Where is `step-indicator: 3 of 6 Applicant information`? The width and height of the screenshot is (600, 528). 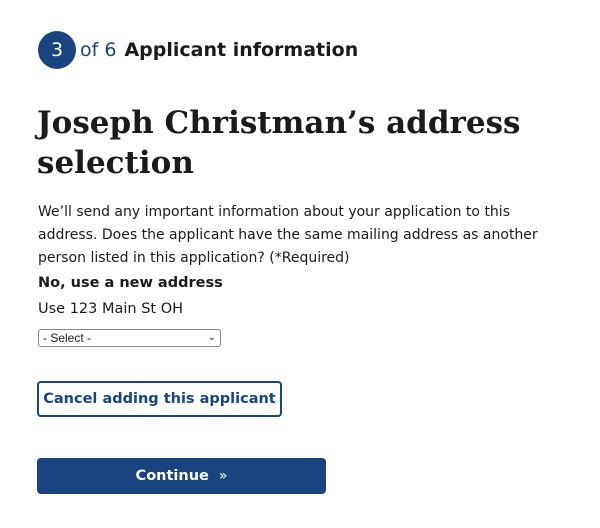 step-indicator: 3 of 6 Applicant information is located at coordinates (198, 50).